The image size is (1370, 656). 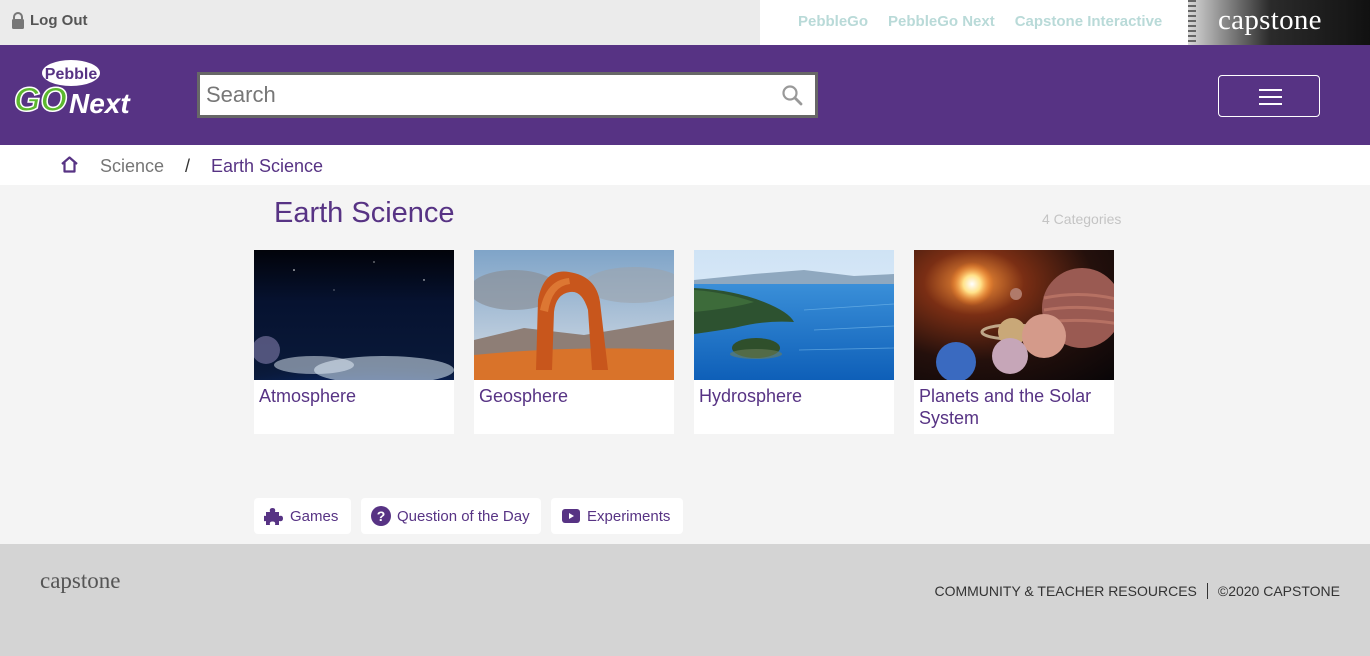 I want to click on footer-capstone-logo: capstone, so click(x=80, y=580).